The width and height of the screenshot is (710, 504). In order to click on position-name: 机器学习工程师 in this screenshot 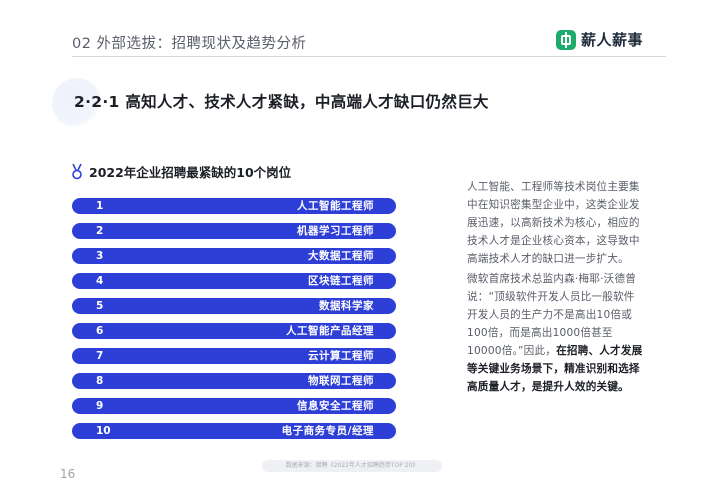, I will do `click(335, 231)`.